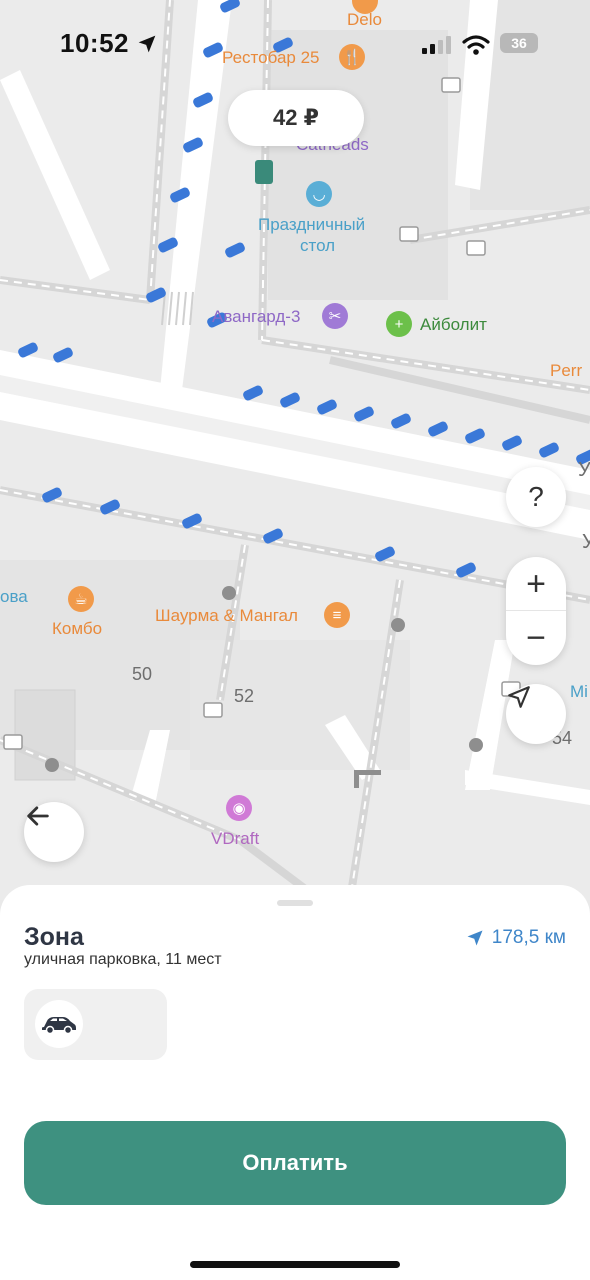  Describe the element at coordinates (95, 1024) in the screenshot. I see `vehicle-selector` at that location.